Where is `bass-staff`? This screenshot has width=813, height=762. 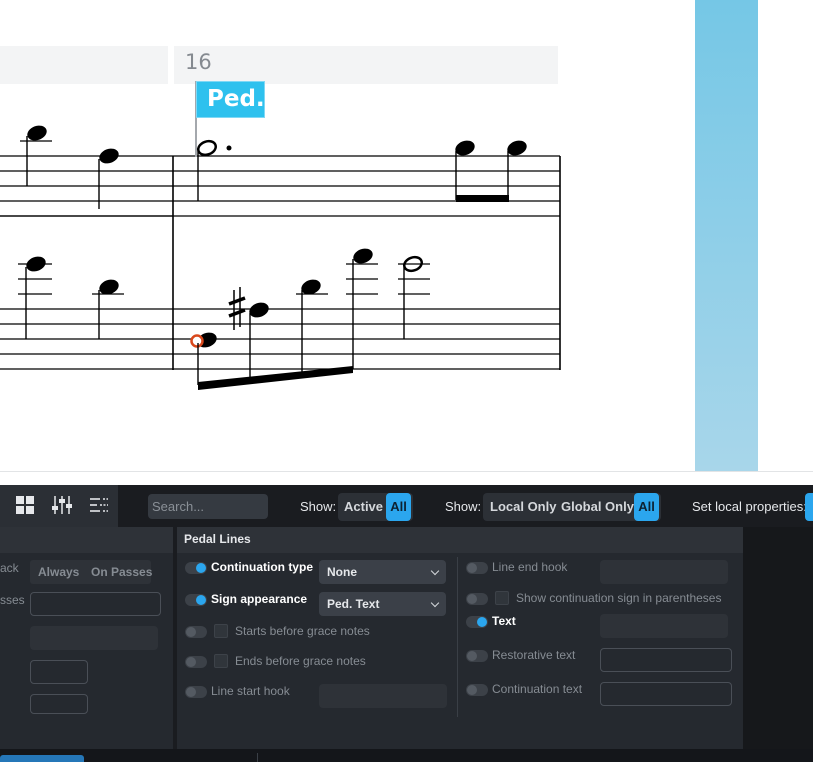
bass-staff is located at coordinates (280, 339).